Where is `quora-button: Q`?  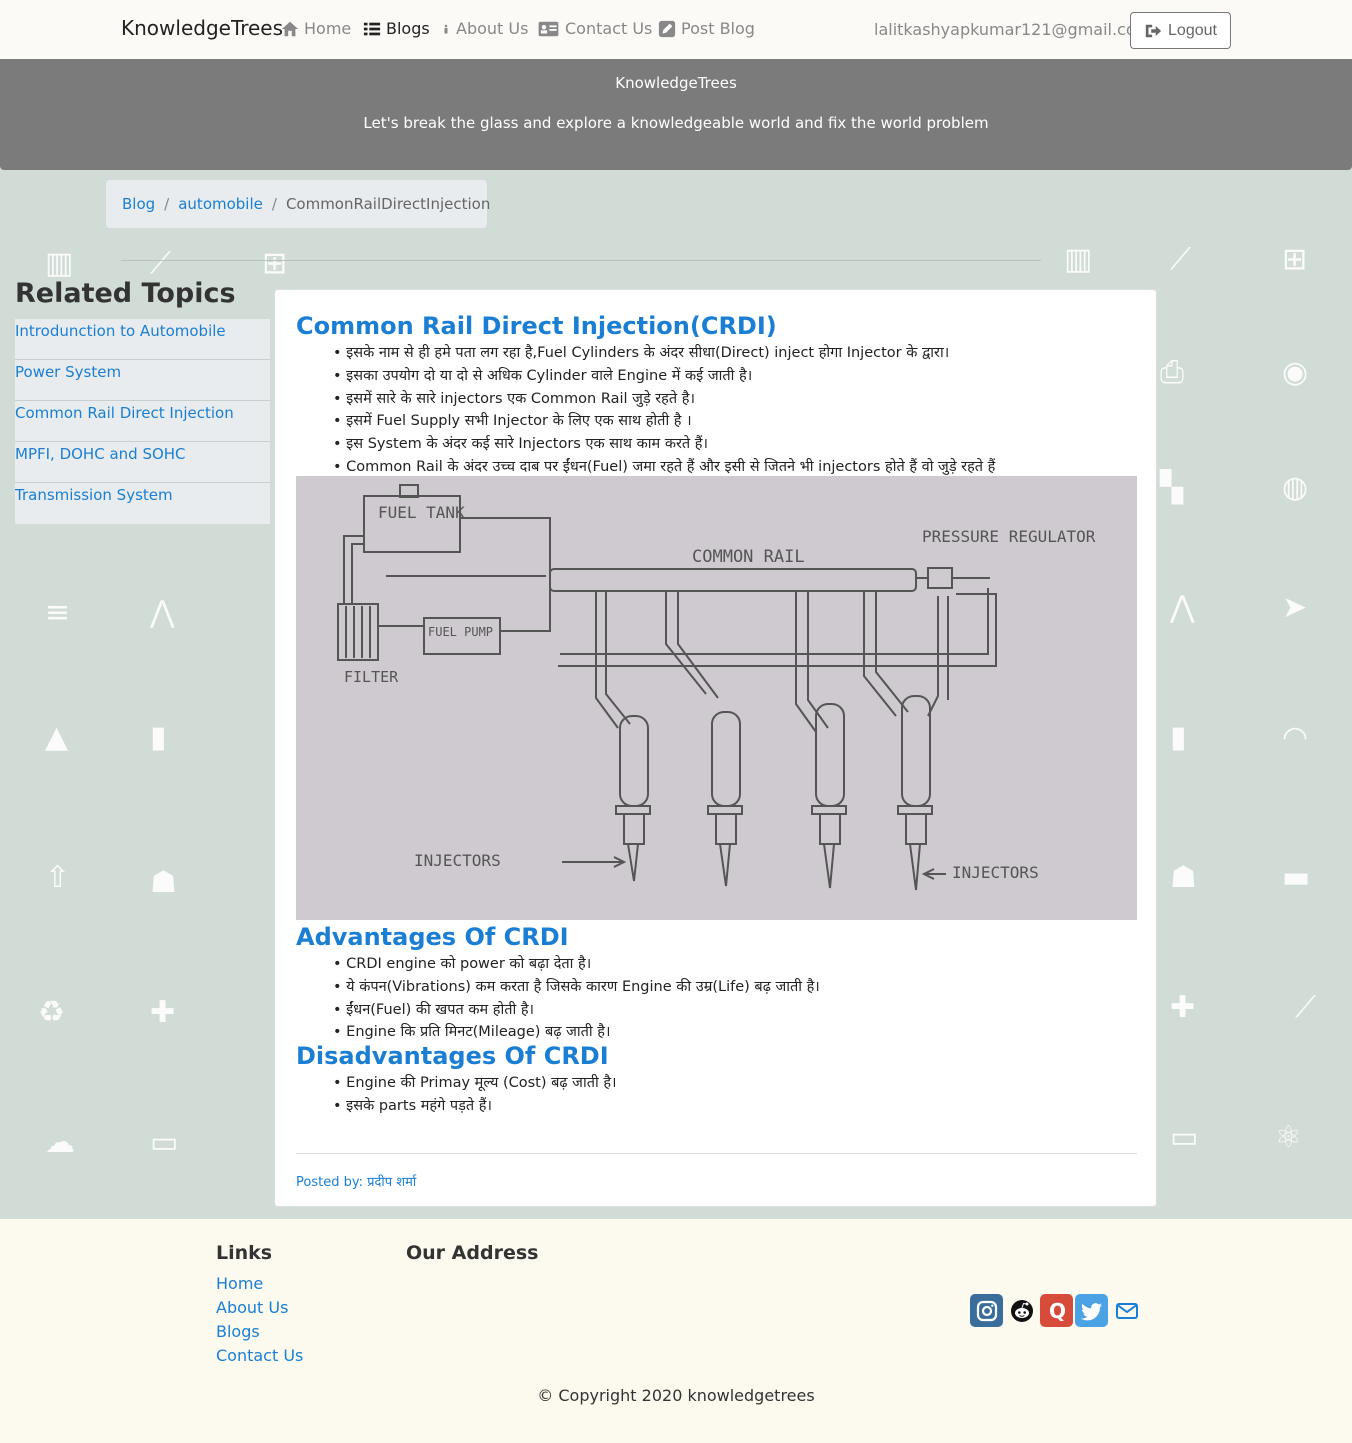
quora-button: Q is located at coordinates (1056, 1310).